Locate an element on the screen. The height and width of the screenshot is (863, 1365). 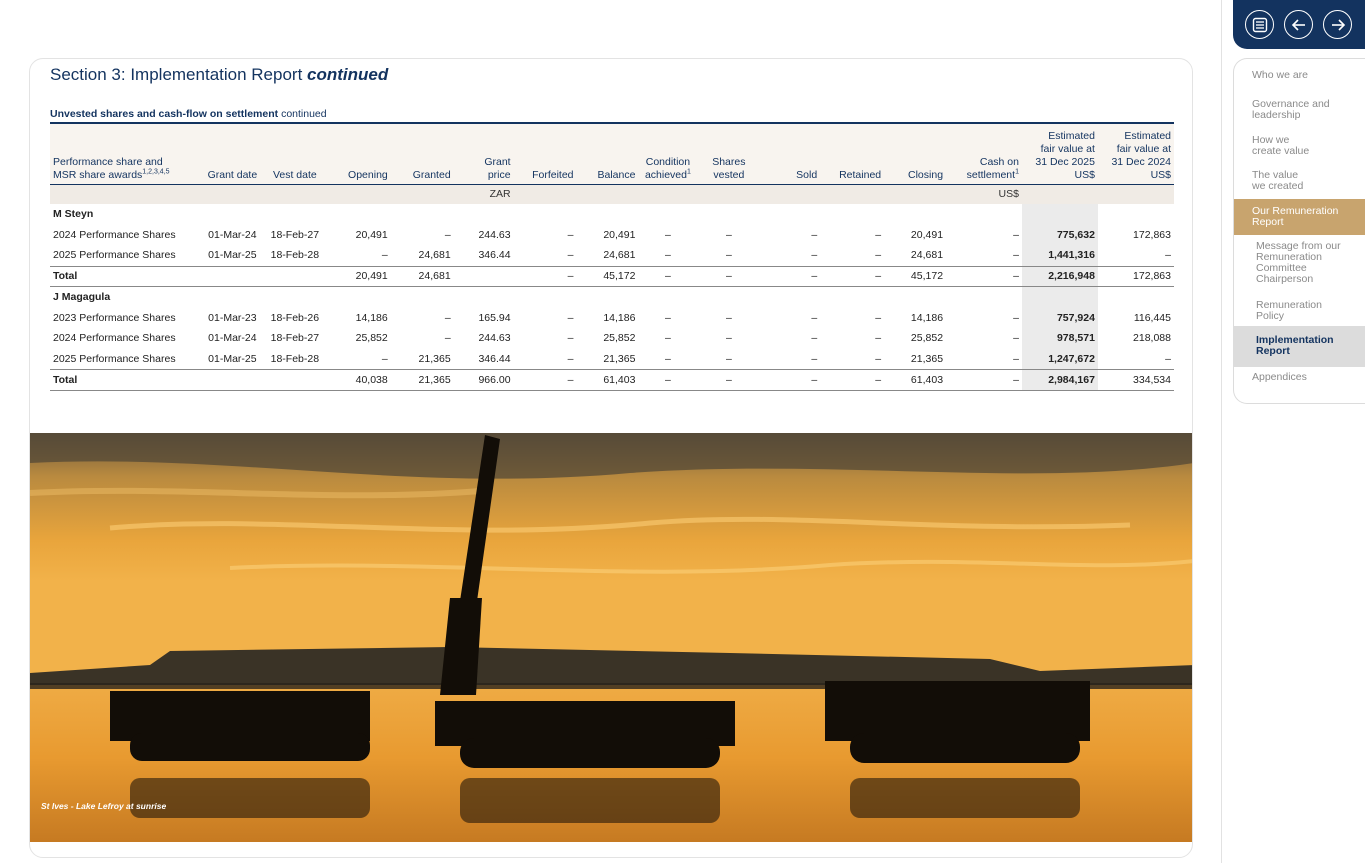
col-header-cash-line1: Cash on is located at coordinates (999, 161).